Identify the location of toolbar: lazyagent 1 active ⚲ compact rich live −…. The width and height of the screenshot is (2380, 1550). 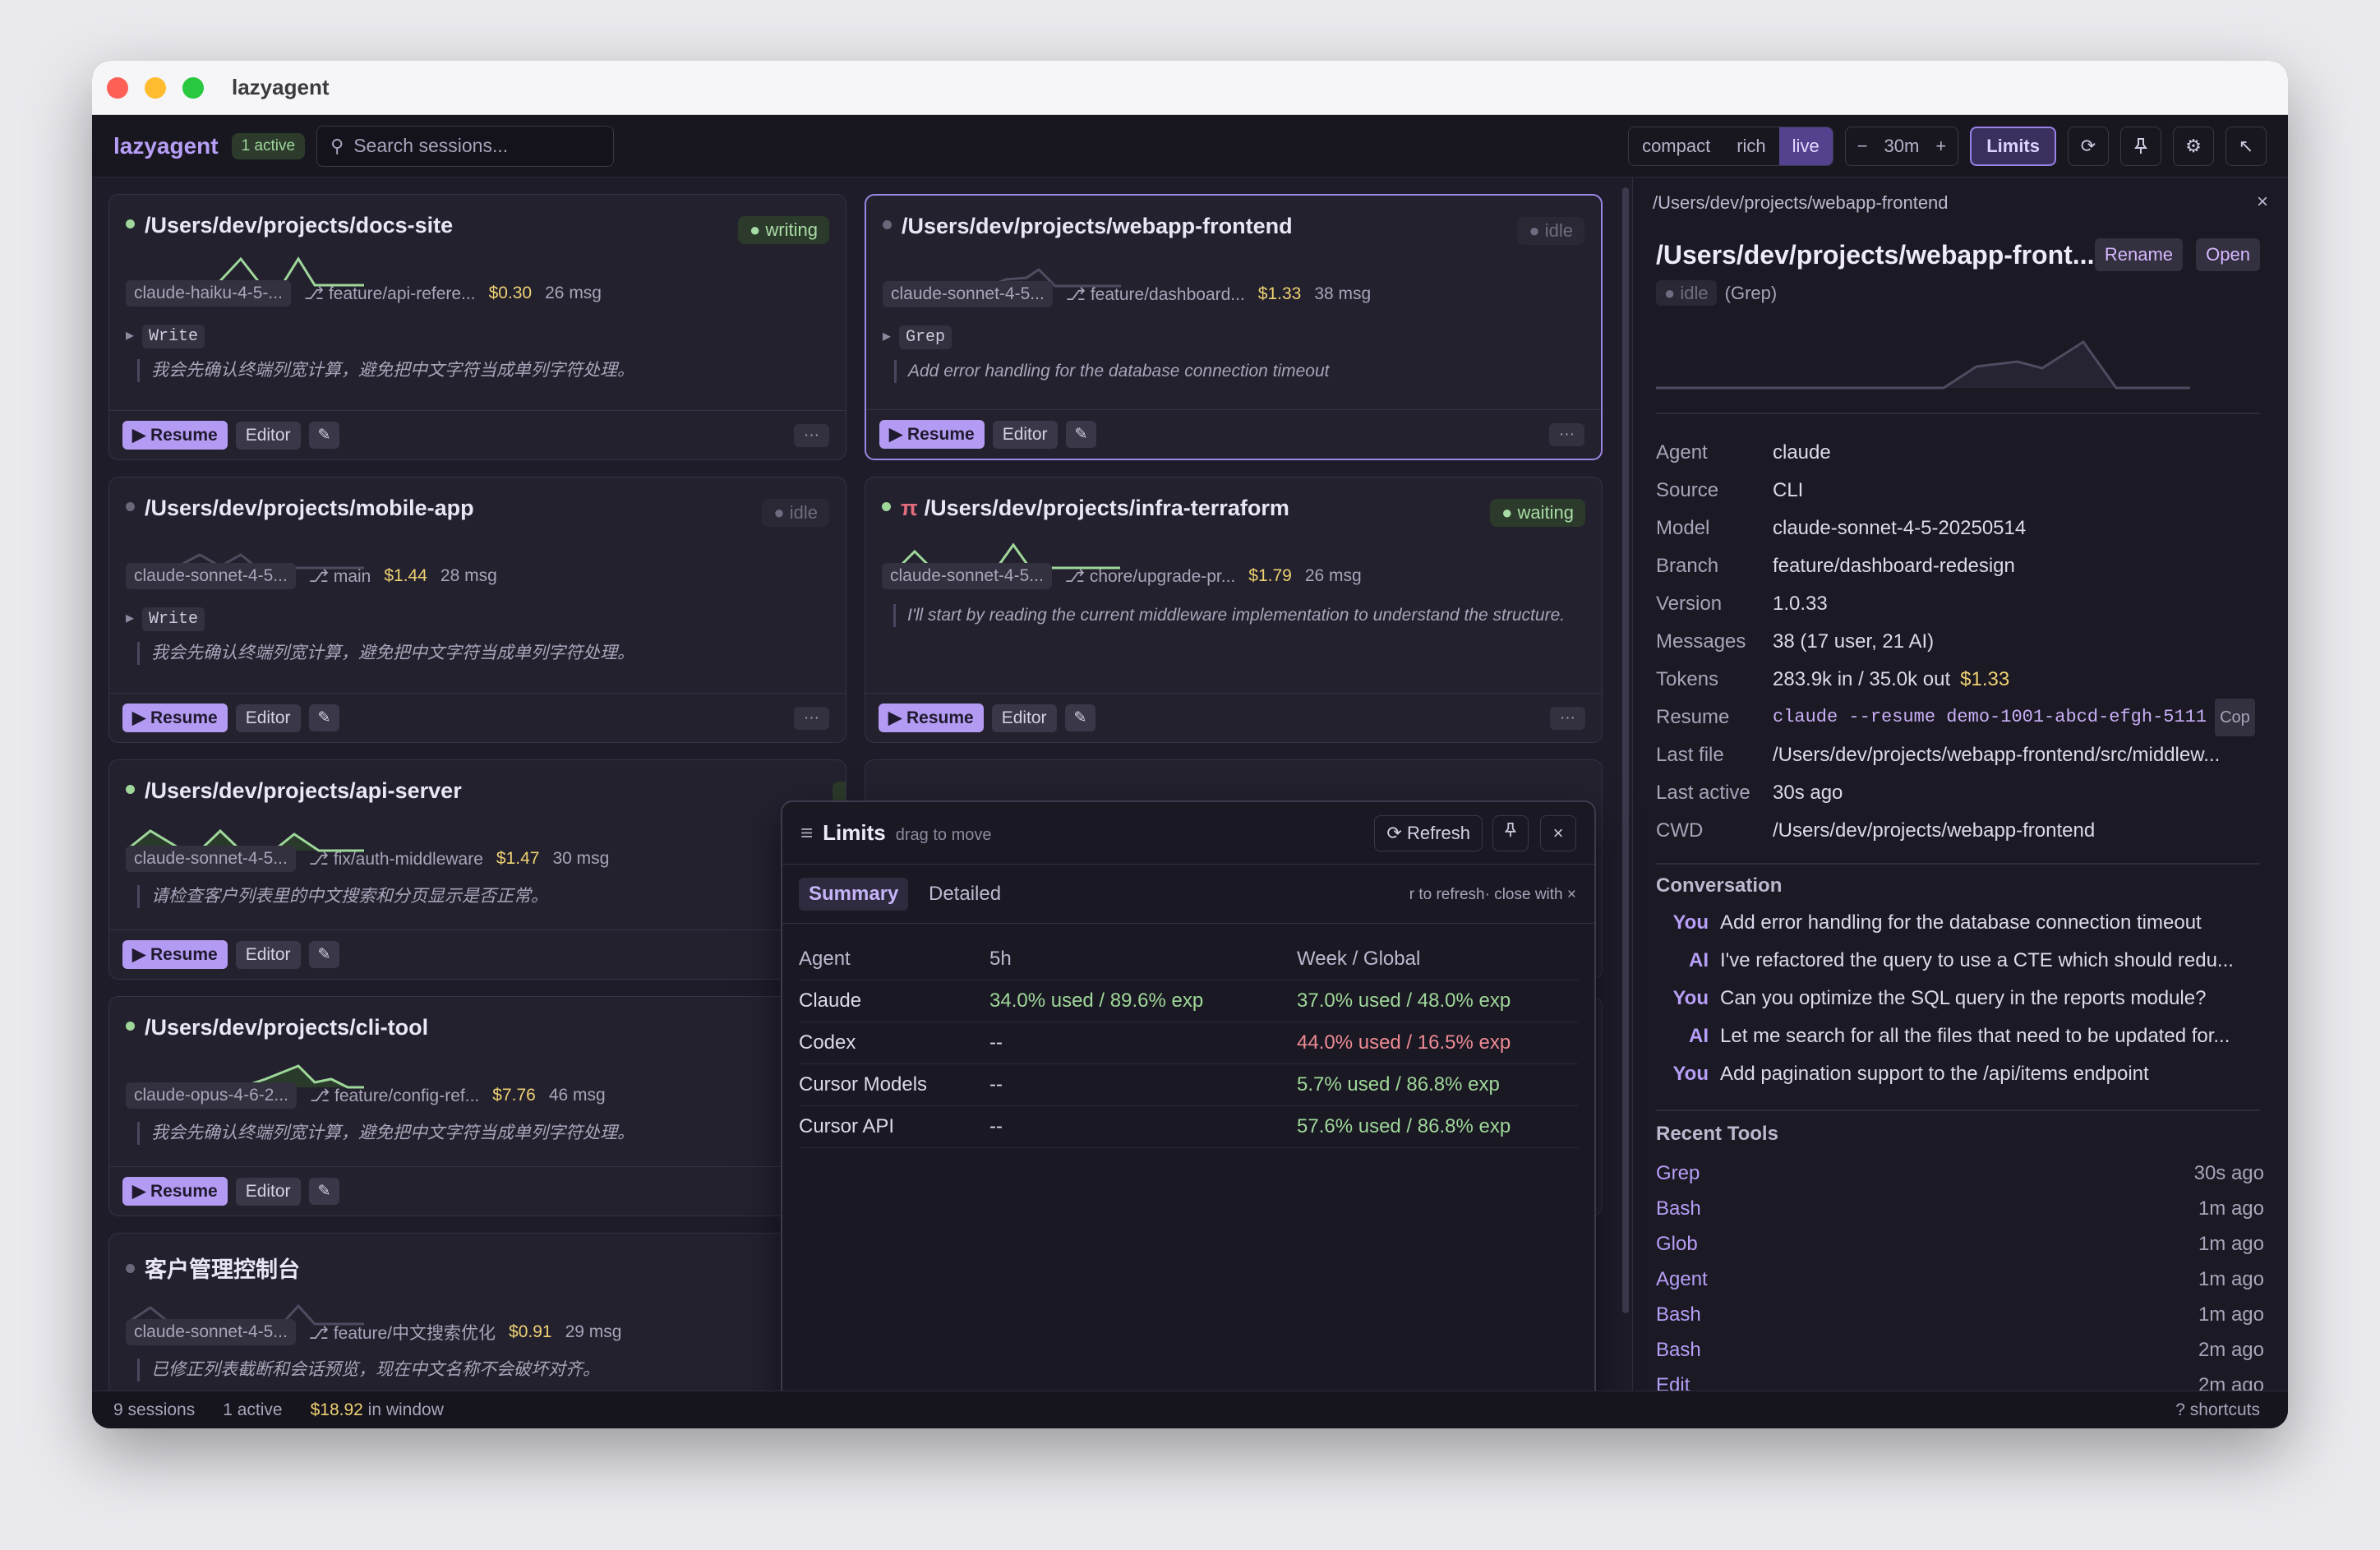
(1190, 146).